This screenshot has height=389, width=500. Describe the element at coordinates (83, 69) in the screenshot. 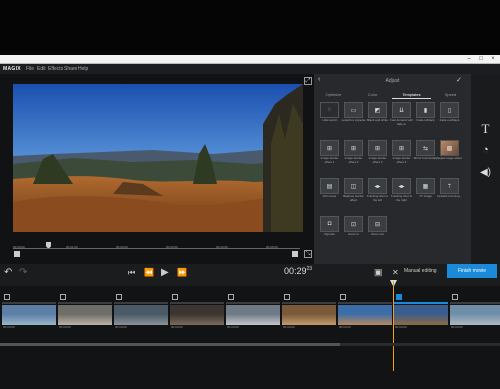

I see `menu-help: Help` at that location.